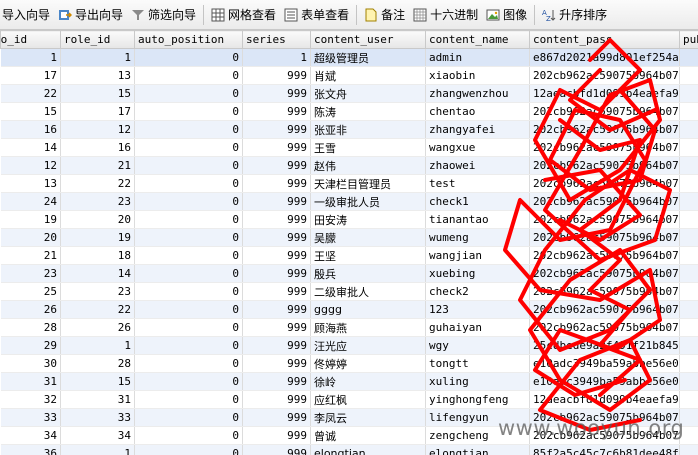 The image size is (698, 455). Describe the element at coordinates (368, 39) in the screenshot. I see `column-header: content_user` at that location.